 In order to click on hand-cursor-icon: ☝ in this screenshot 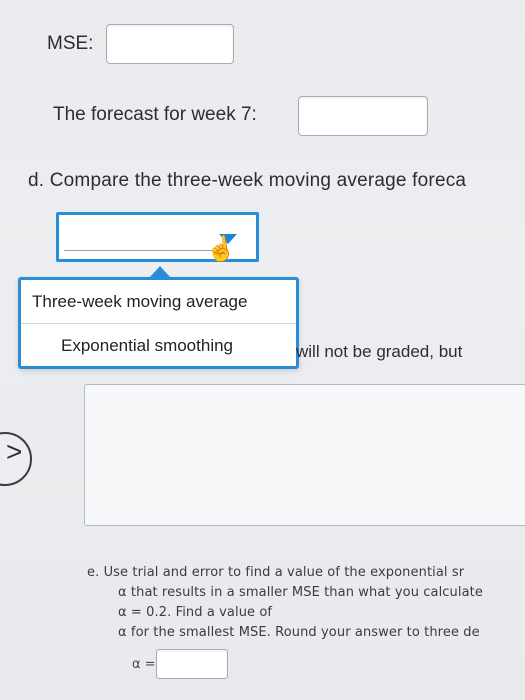, I will do `click(221, 249)`.